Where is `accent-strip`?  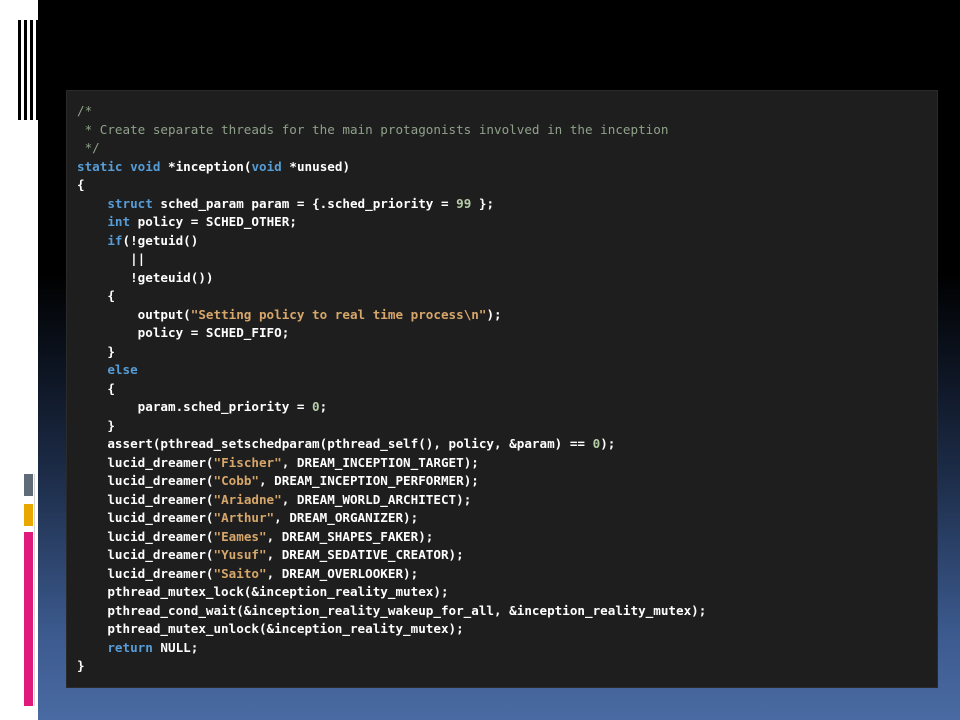
accent-strip is located at coordinates (30, 590).